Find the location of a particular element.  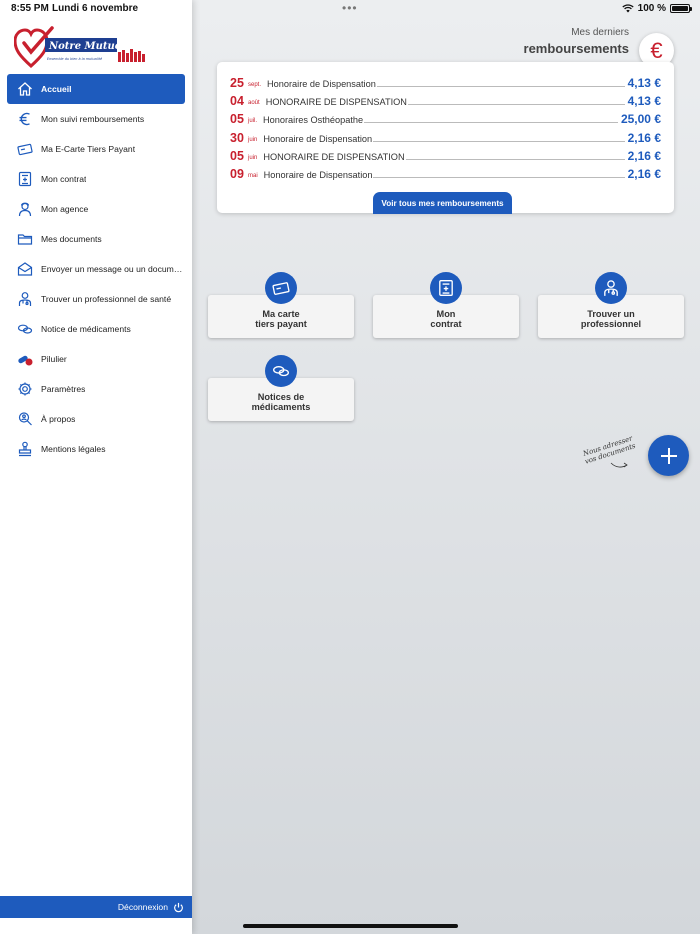

sidebar-item-e-carte: Ma E-Carte Tiers Payant is located at coordinates (96, 149).